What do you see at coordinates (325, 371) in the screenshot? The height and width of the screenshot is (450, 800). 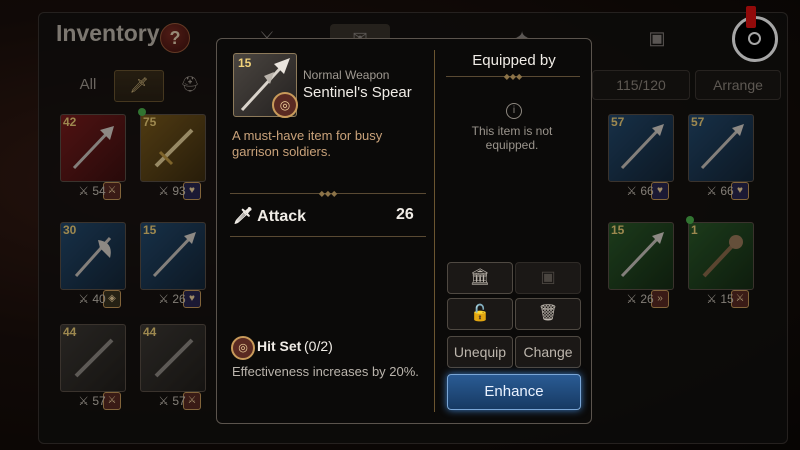 I see `set-description: Effectiveness increases by 20%.` at bounding box center [325, 371].